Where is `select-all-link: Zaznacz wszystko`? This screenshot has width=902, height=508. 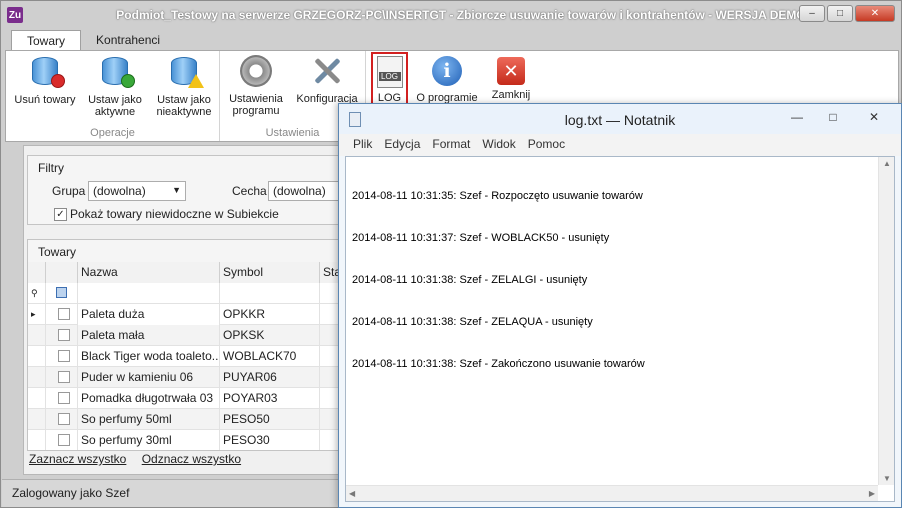 select-all-link: Zaznacz wszystko is located at coordinates (77, 459).